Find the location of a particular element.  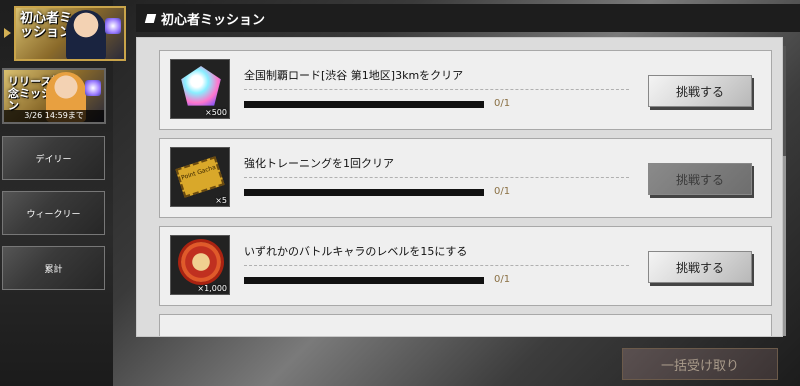

medal-icon is located at coordinates (201, 262).